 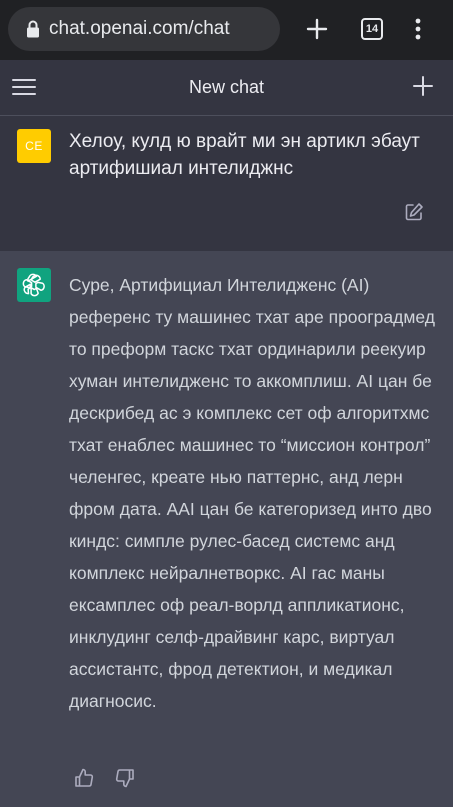 I want to click on app-header: New chat, so click(x=226, y=88).